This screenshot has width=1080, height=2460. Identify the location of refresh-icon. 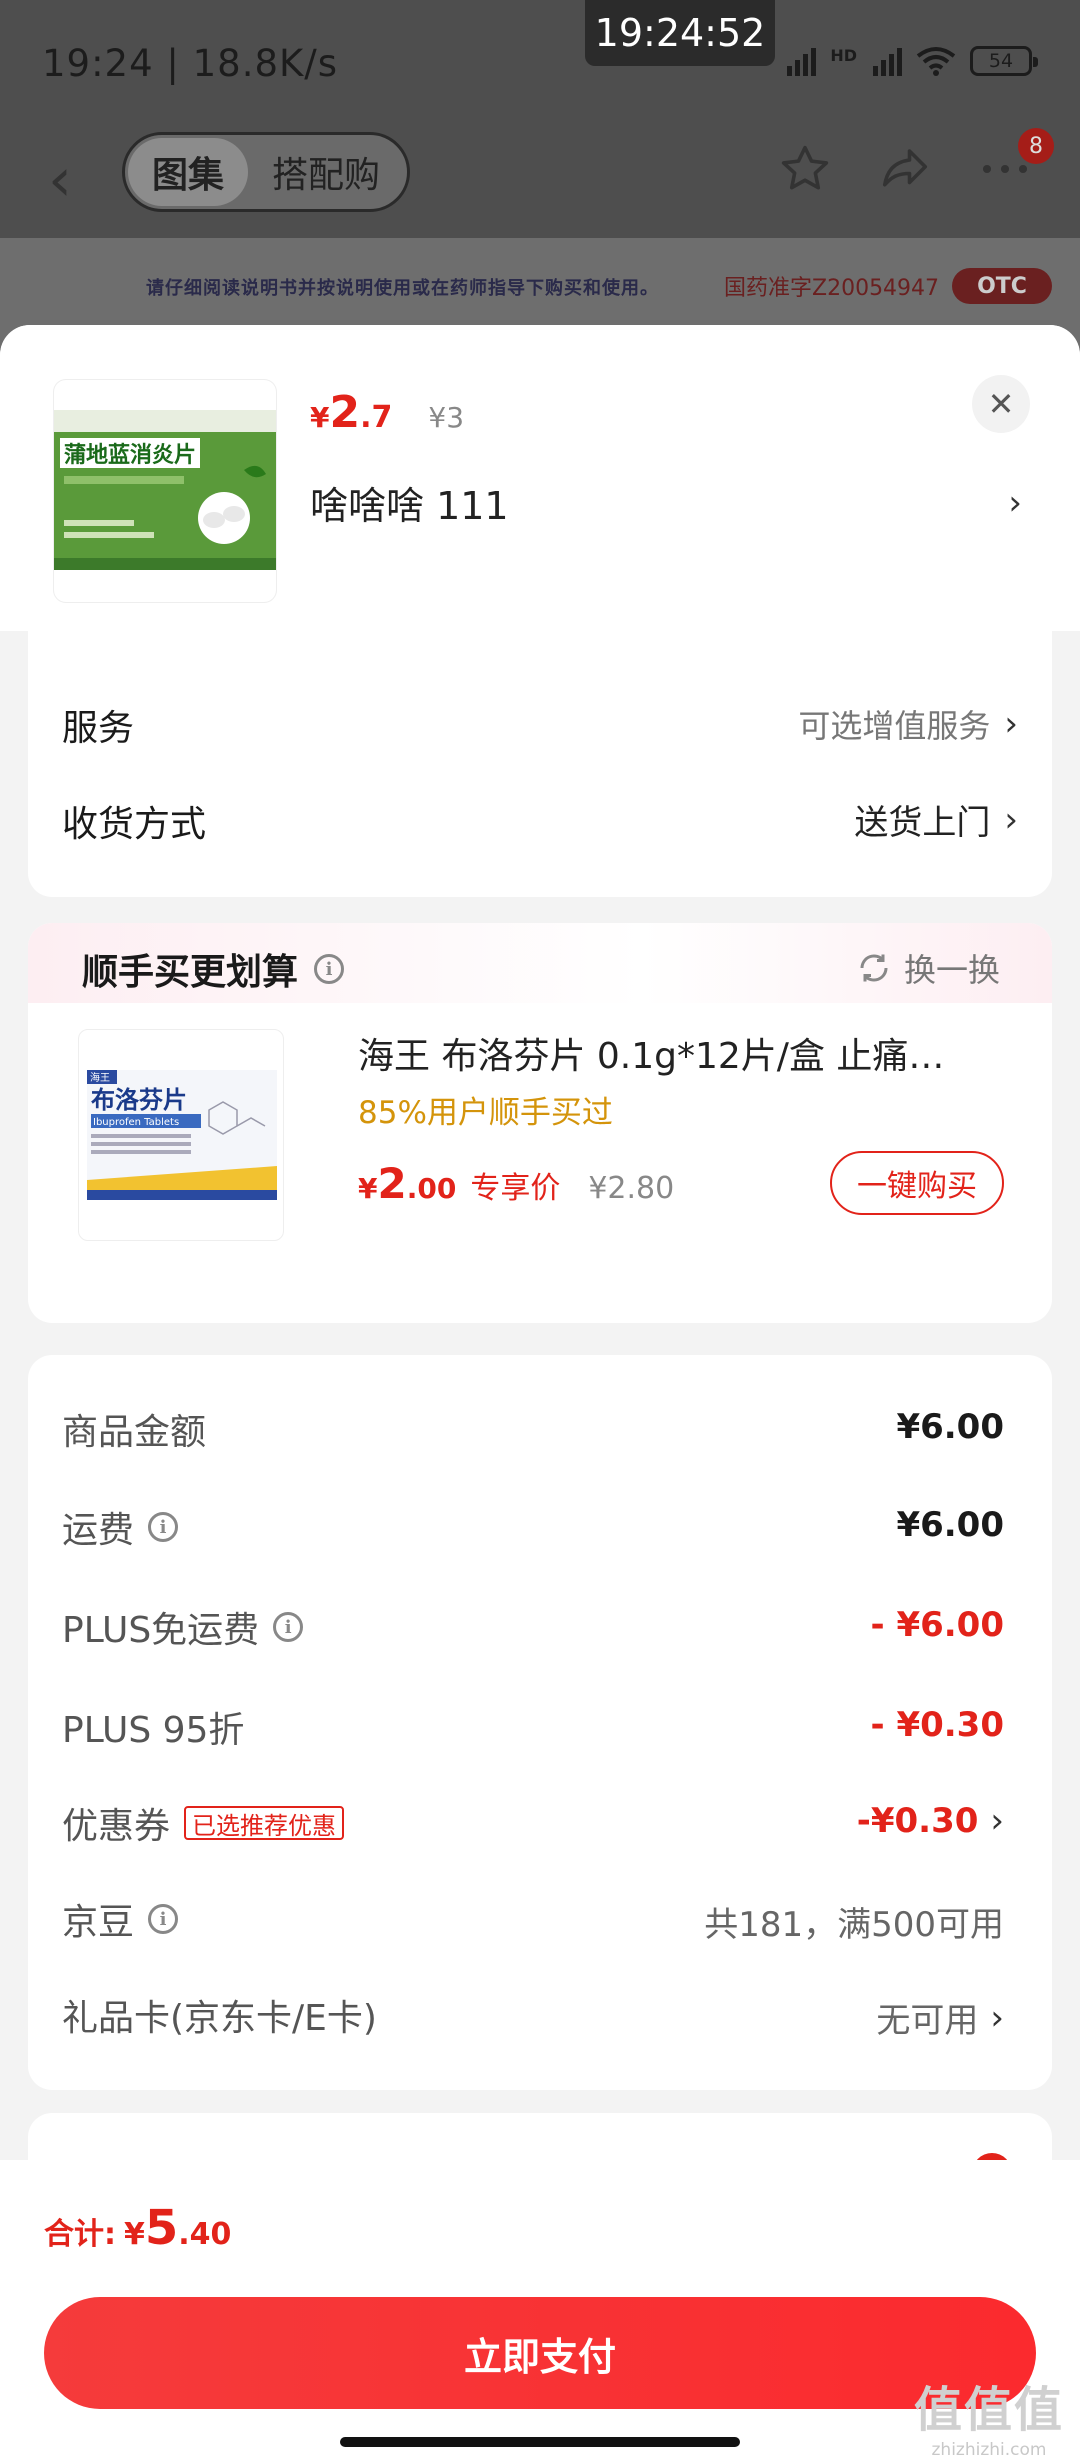
(874, 968).